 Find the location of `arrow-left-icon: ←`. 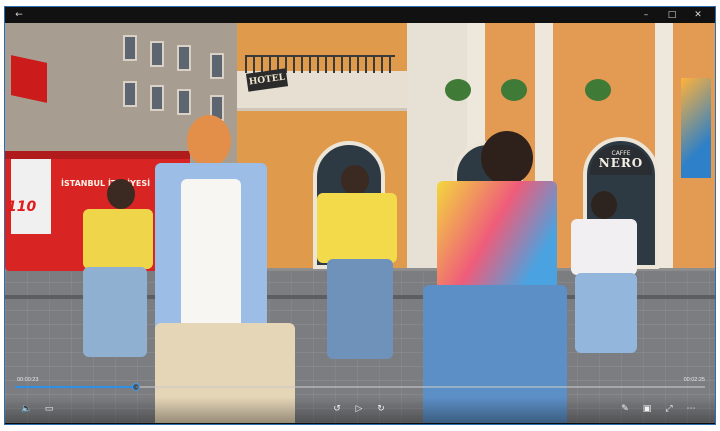

arrow-left-icon: ← is located at coordinates (19, 15).